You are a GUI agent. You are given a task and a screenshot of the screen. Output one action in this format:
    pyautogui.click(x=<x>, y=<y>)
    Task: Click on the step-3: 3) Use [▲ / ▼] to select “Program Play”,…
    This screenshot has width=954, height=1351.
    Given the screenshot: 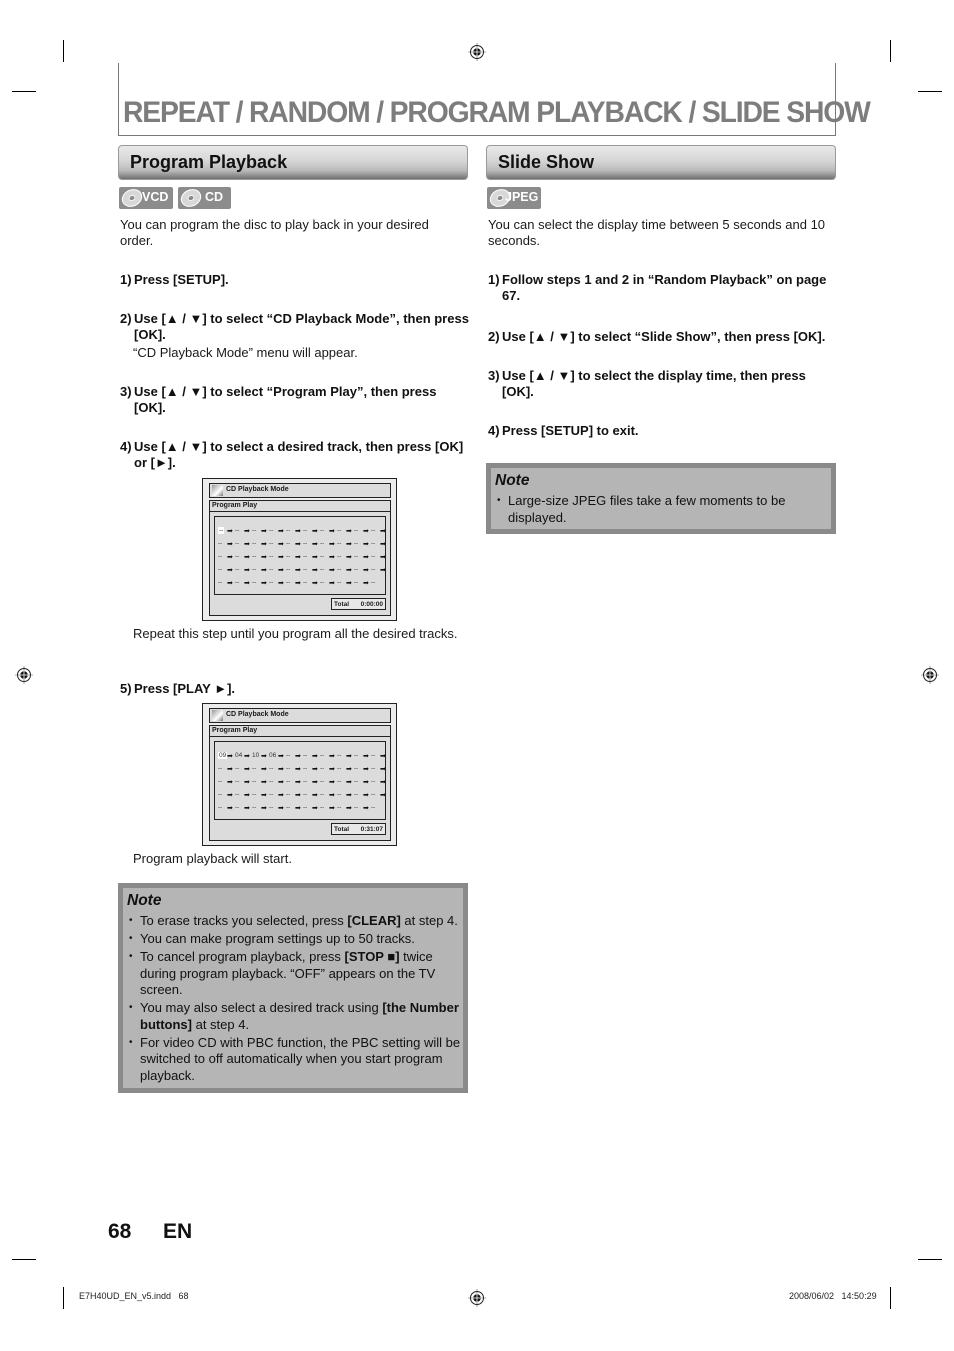 What is the action you would take?
    pyautogui.click(x=295, y=400)
    